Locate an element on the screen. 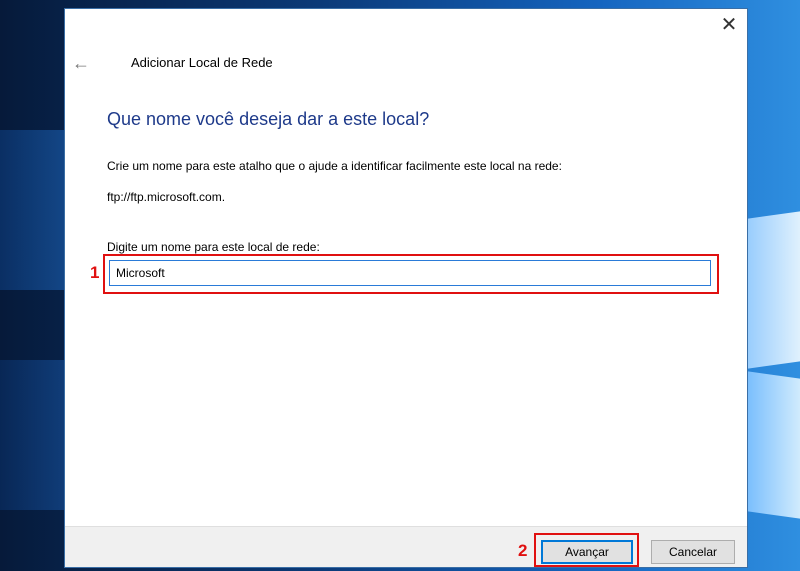 The height and width of the screenshot is (571, 800). step-number-2: 2 is located at coordinates (523, 550).